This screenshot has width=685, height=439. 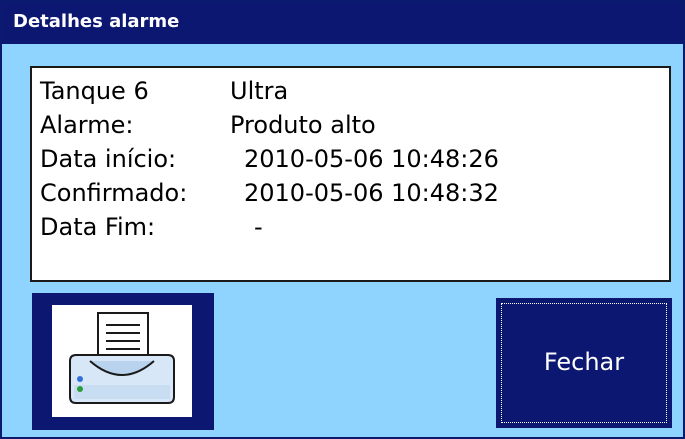 I want to click on print-button, so click(x=123, y=361).